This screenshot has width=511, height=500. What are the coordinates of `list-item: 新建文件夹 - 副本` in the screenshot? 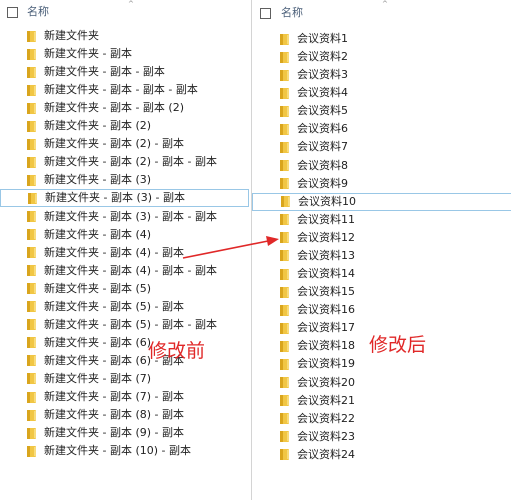 It's located at (124, 54).